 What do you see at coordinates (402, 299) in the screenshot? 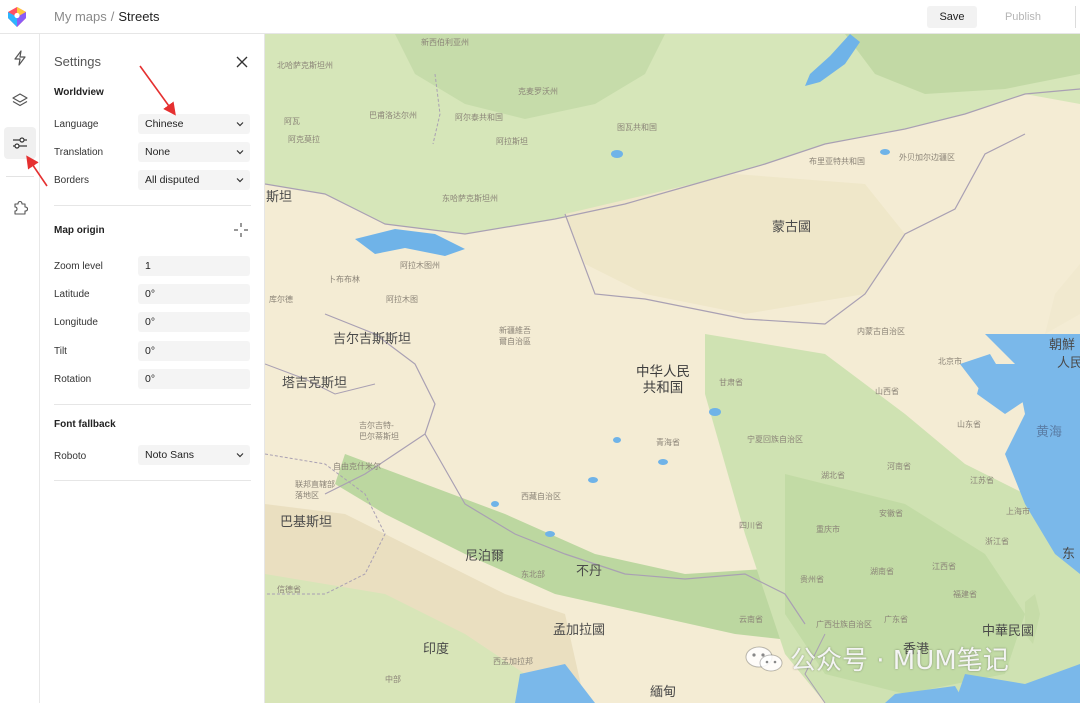
I see `map-label: 阿拉木图` at bounding box center [402, 299].